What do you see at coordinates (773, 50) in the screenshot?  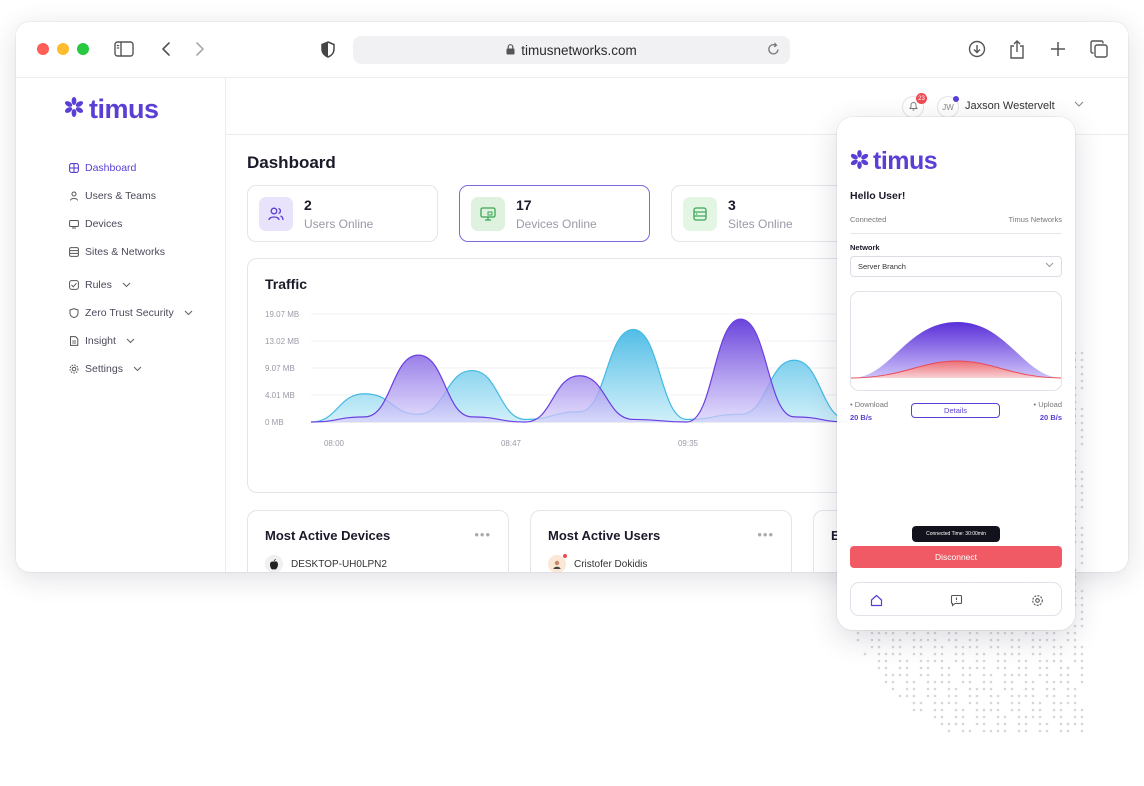 I see `reload-icon` at bounding box center [773, 50].